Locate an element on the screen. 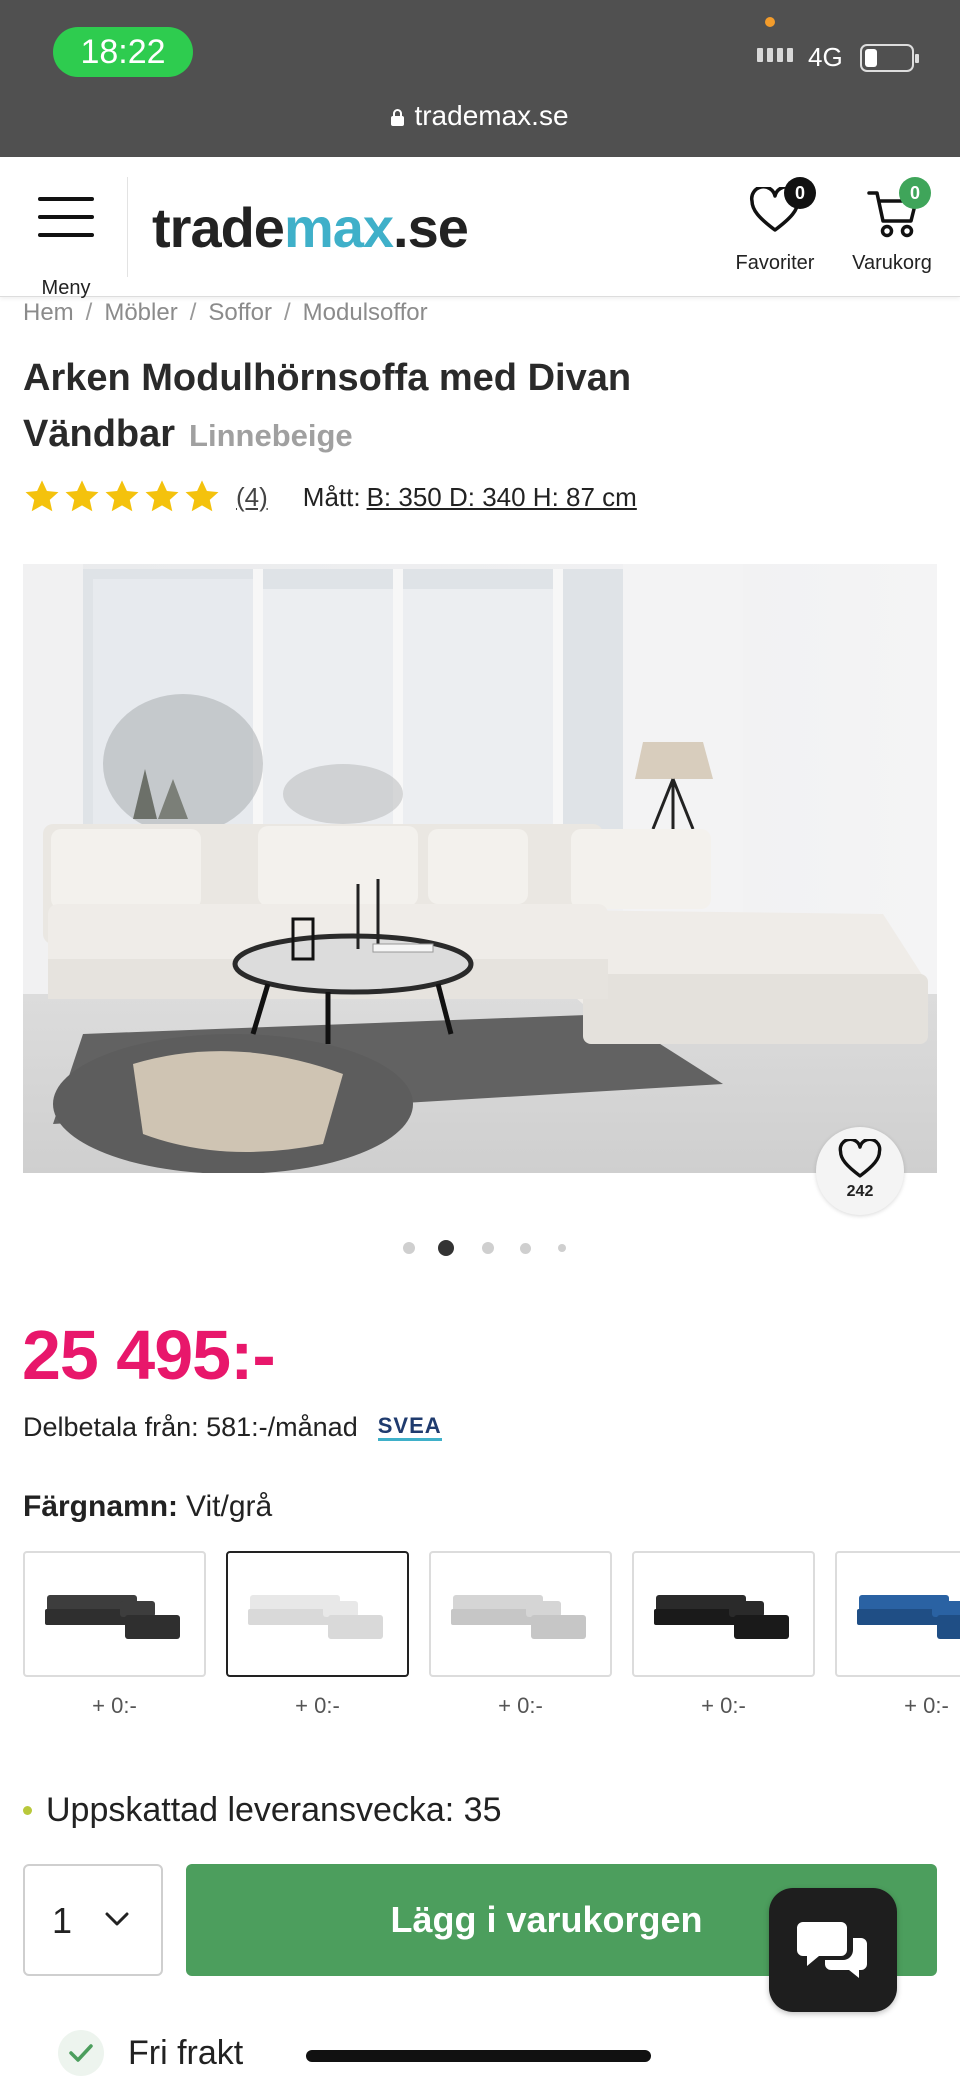 This screenshot has width=960, height=2081. dimensions-link: B: 350 D: 340 H: 87 cm is located at coordinates (502, 497).